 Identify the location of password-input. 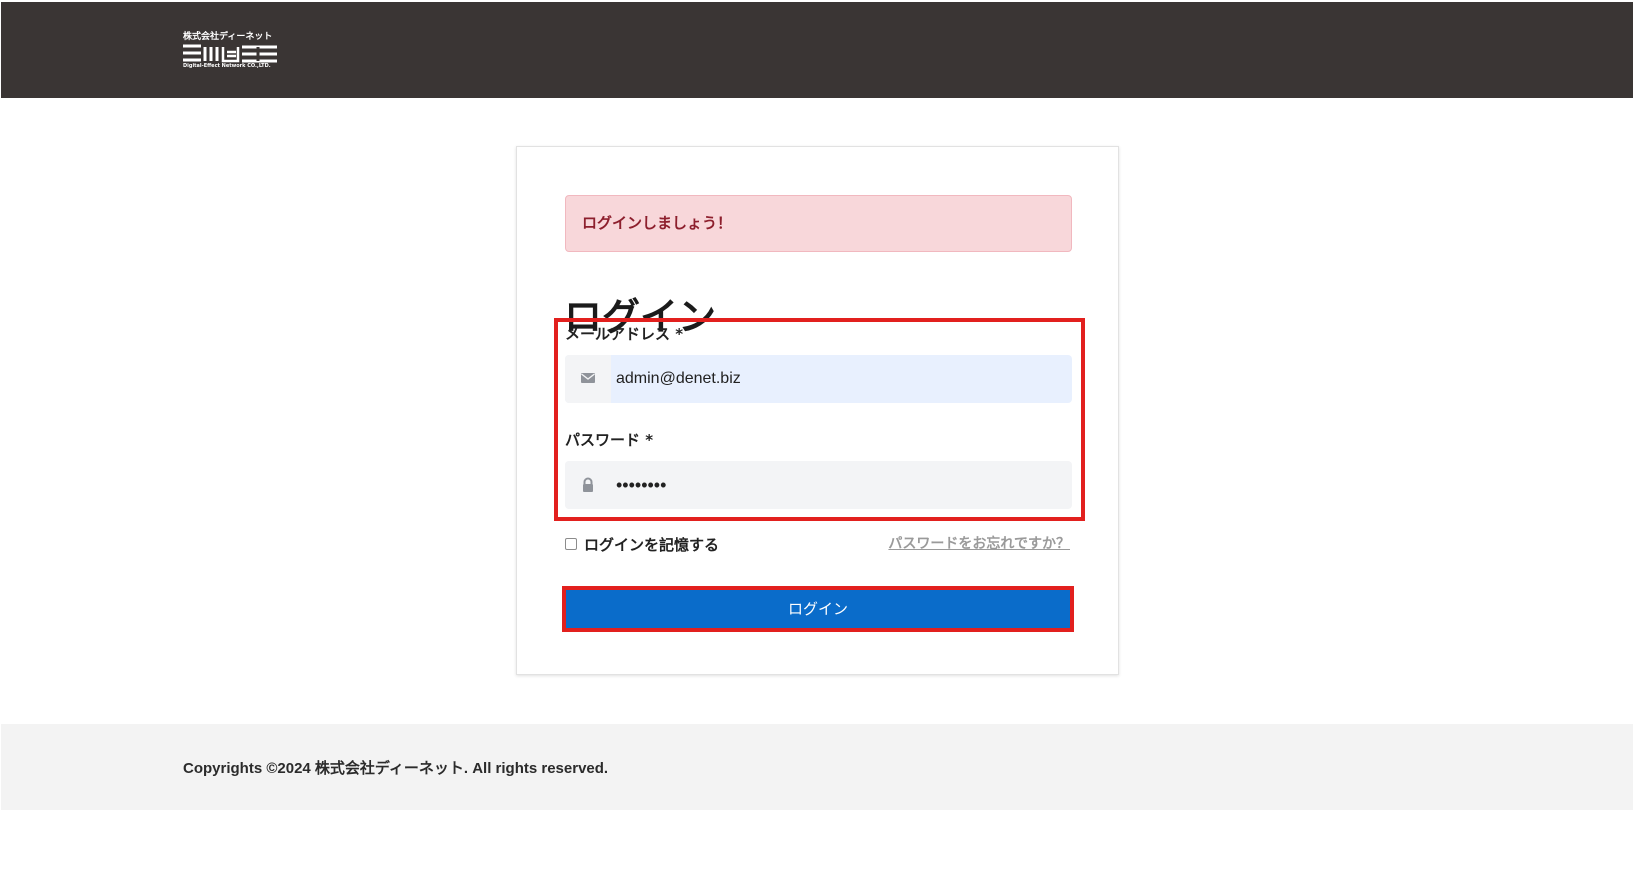
(836, 485).